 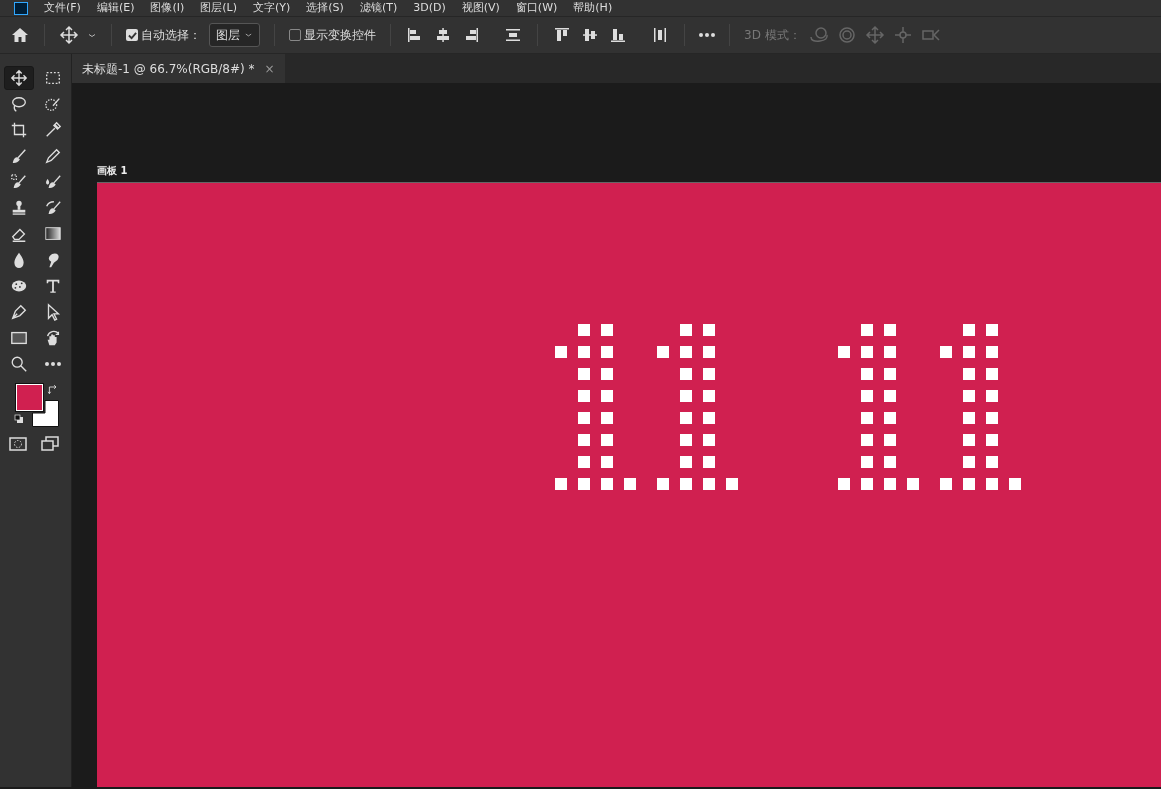 I want to click on pencil-icon, so click(x=53, y=156).